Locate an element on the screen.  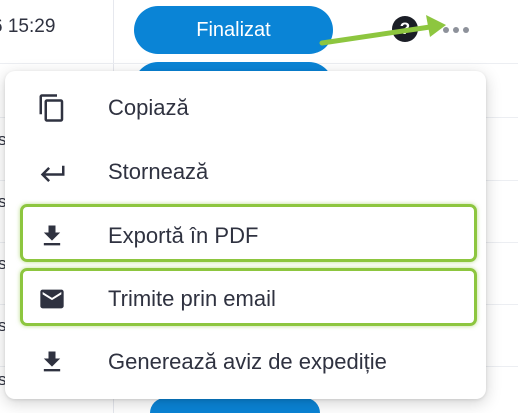
menu-item-label: Copiază is located at coordinates (148, 107).